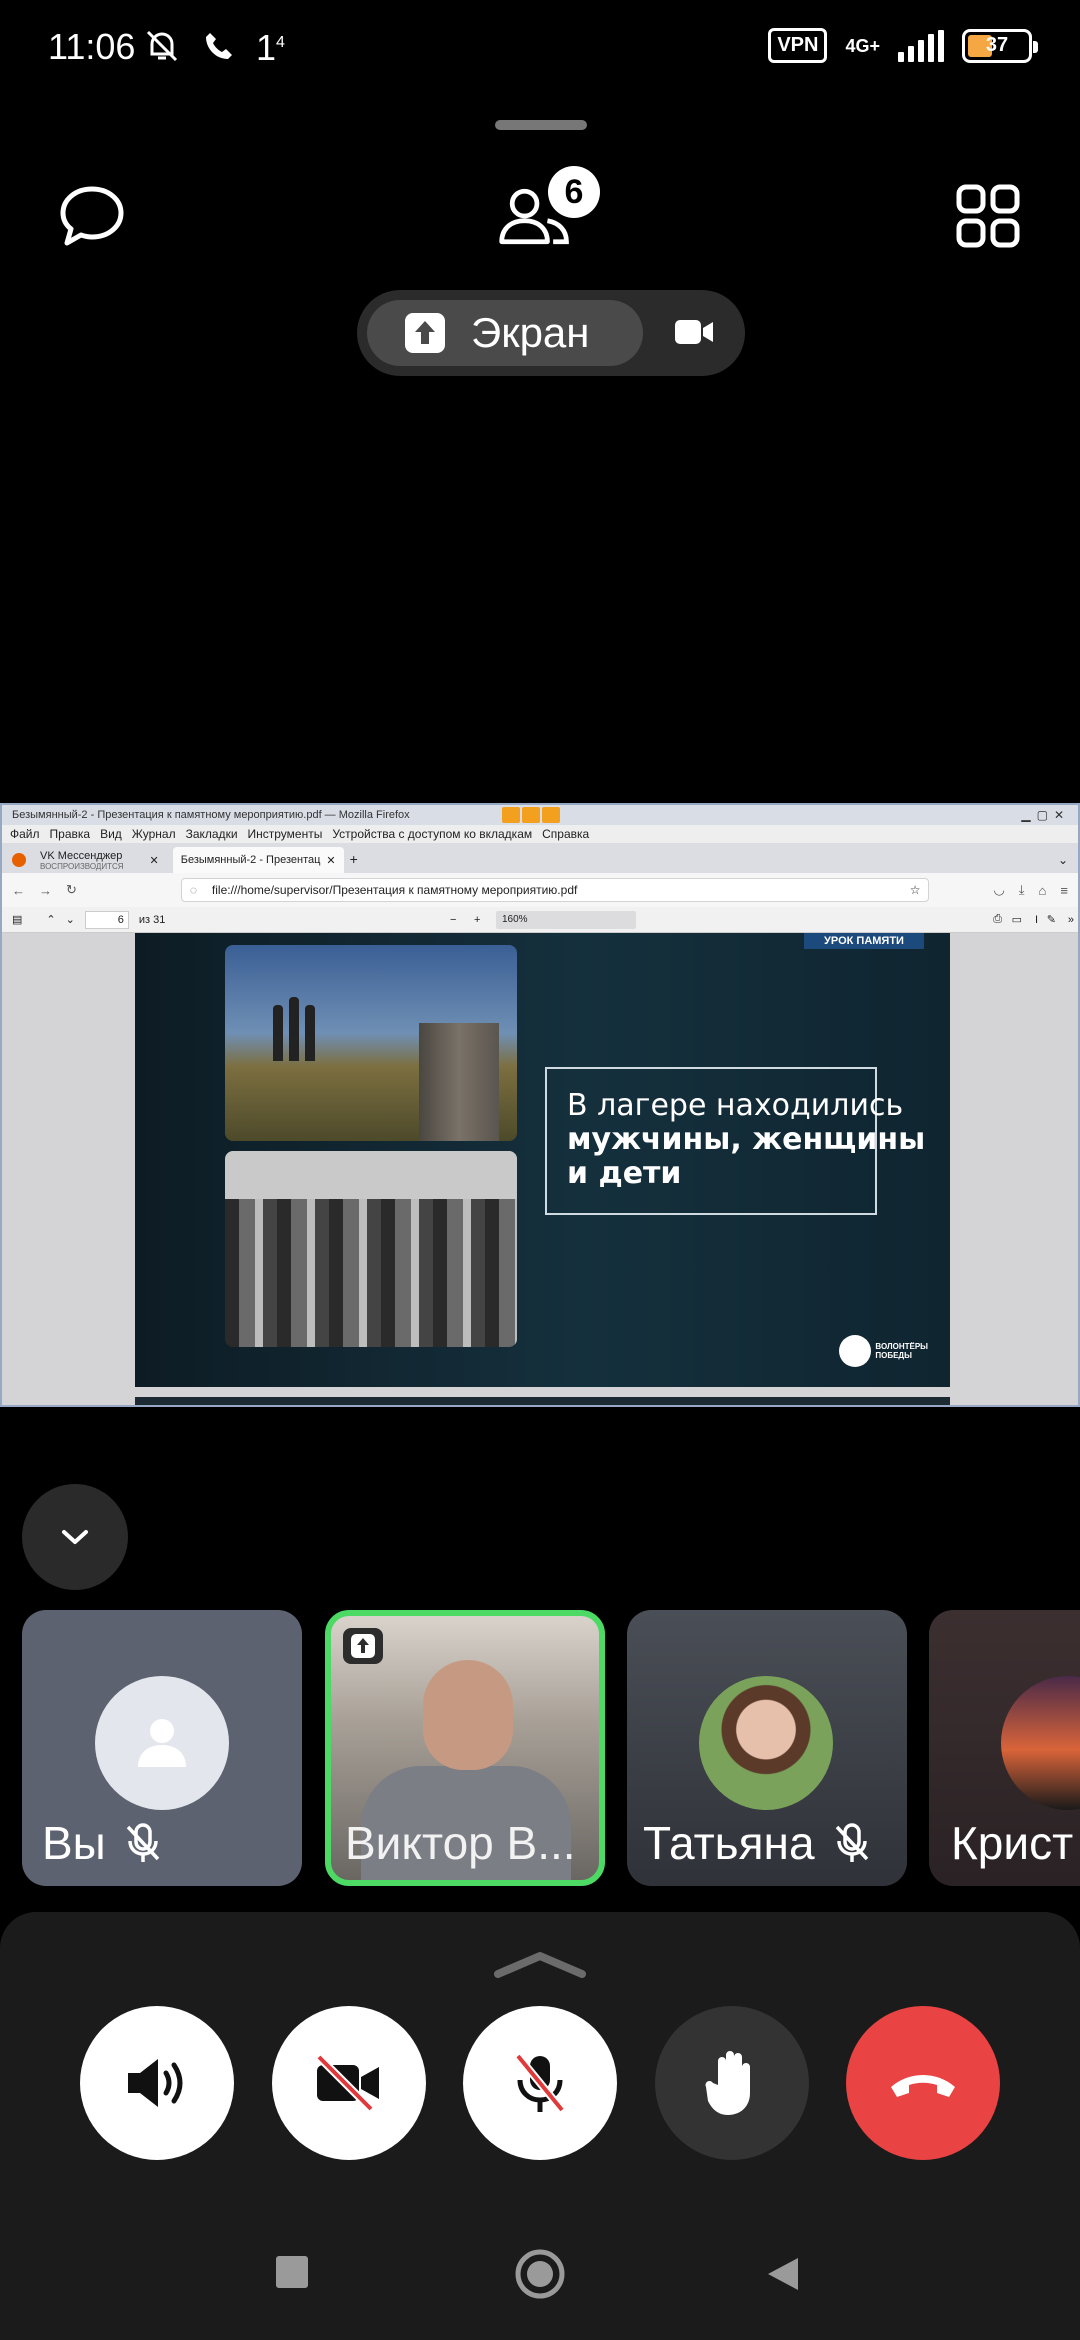  I want to click on square-icon, so click(292, 2272).